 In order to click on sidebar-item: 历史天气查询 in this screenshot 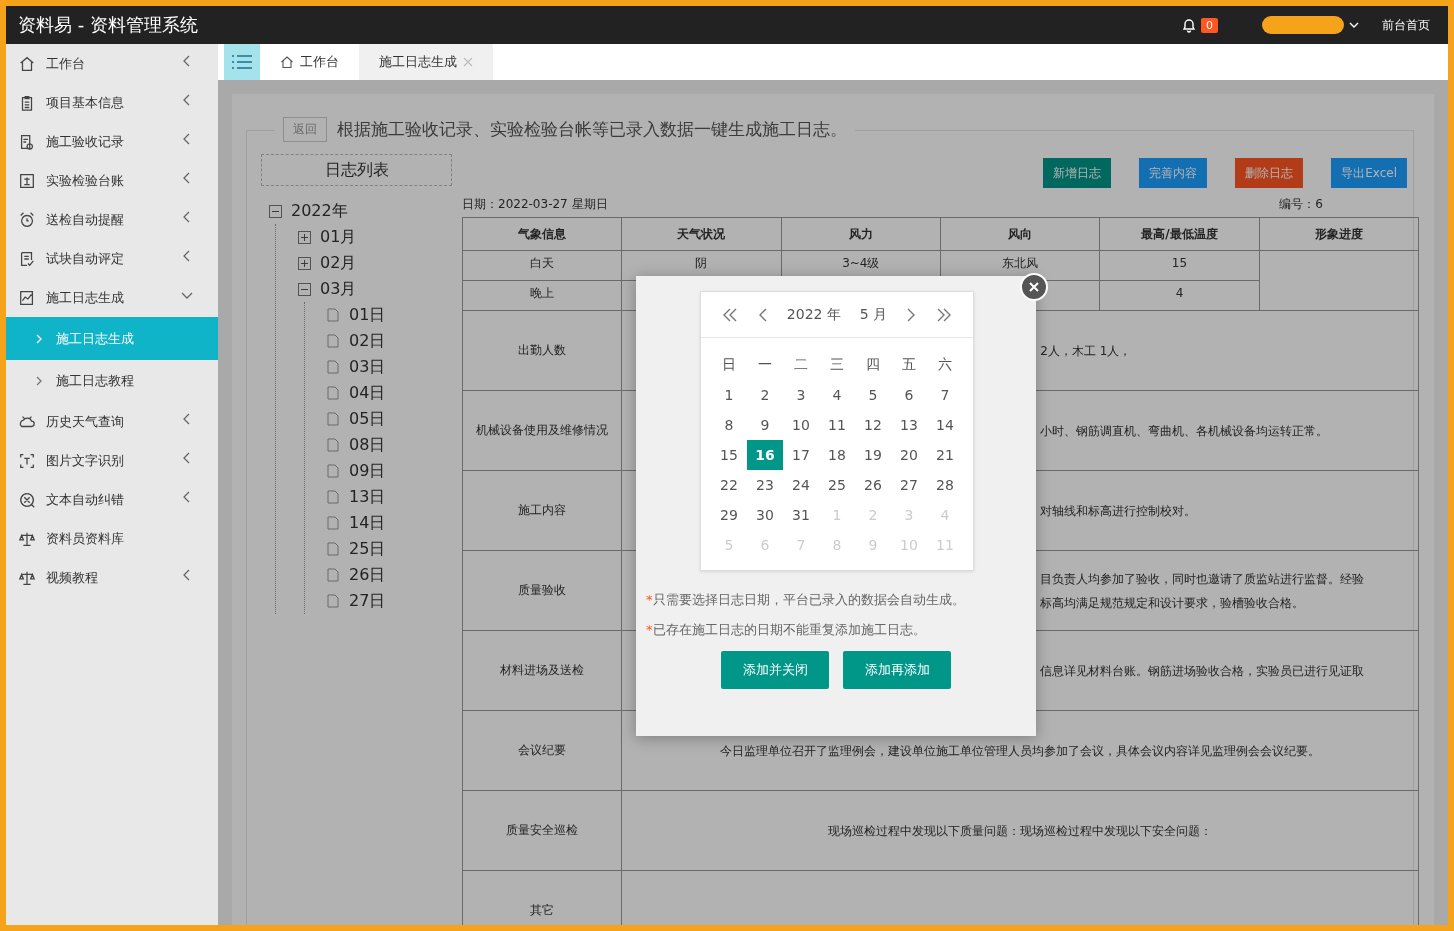, I will do `click(112, 421)`.